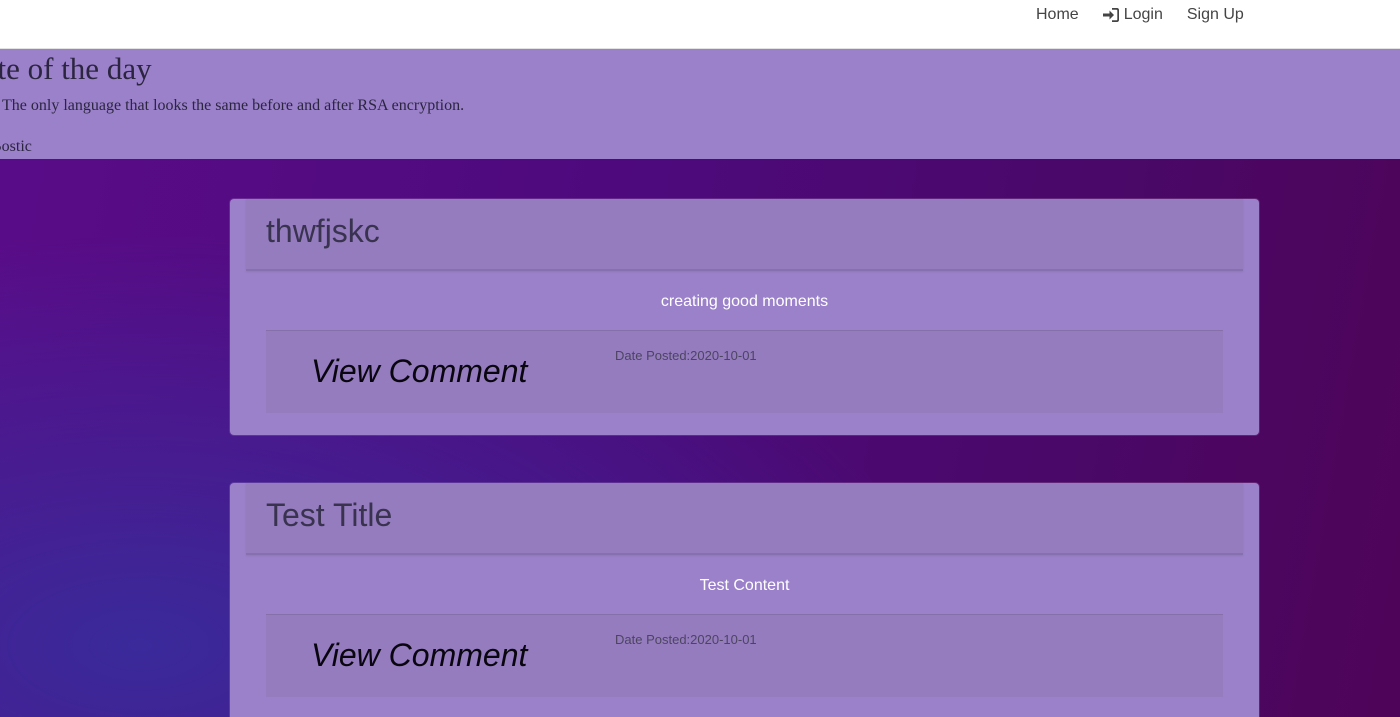 The height and width of the screenshot is (717, 1400). What do you see at coordinates (329, 515) in the screenshot?
I see `post-title: Test Title` at bounding box center [329, 515].